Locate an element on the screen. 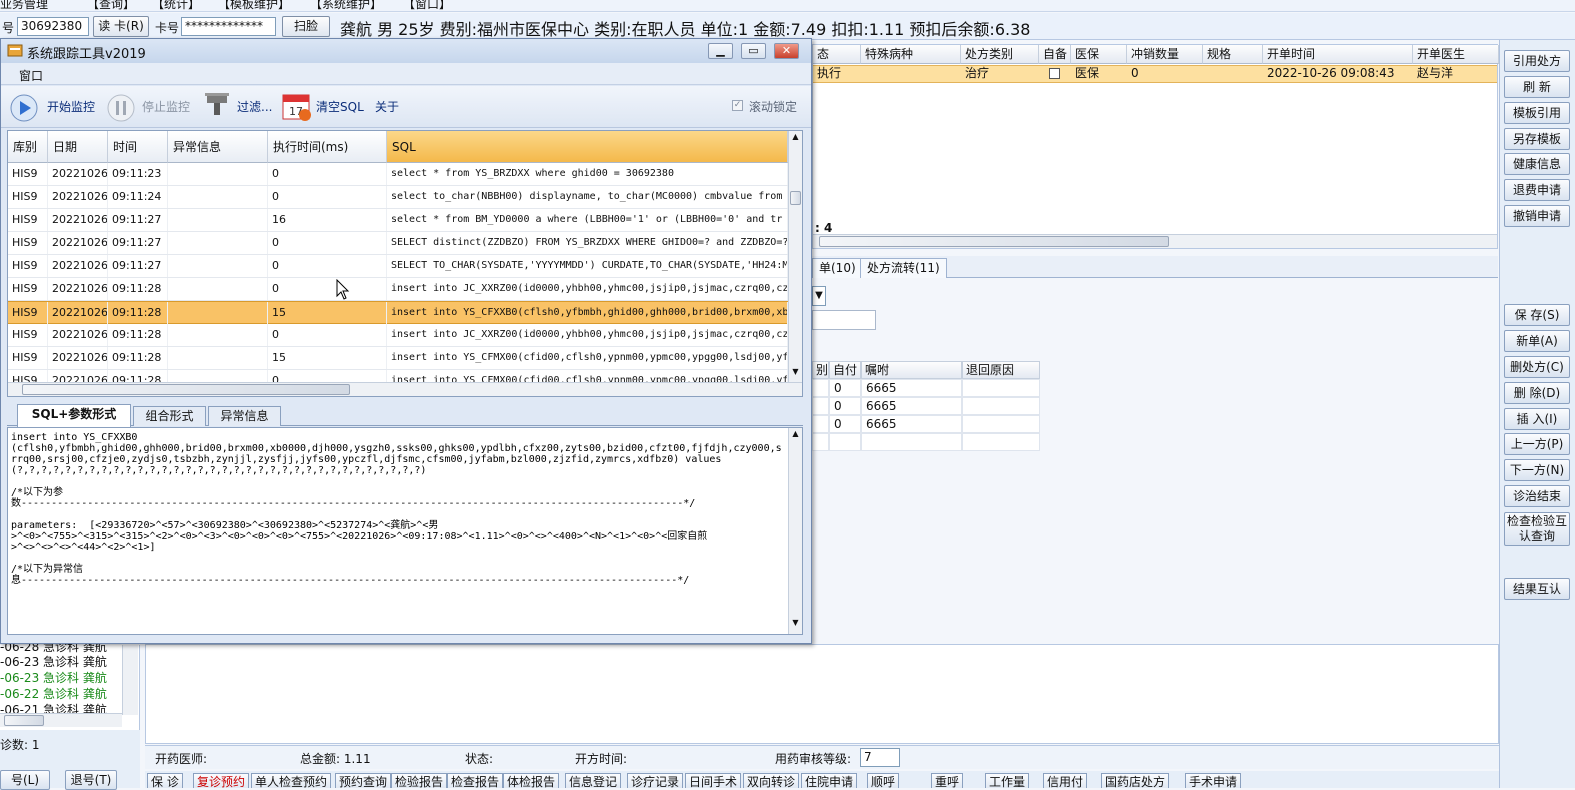 This screenshot has width=1575, height=790. col-db: 库别 is located at coordinates (28, 147).